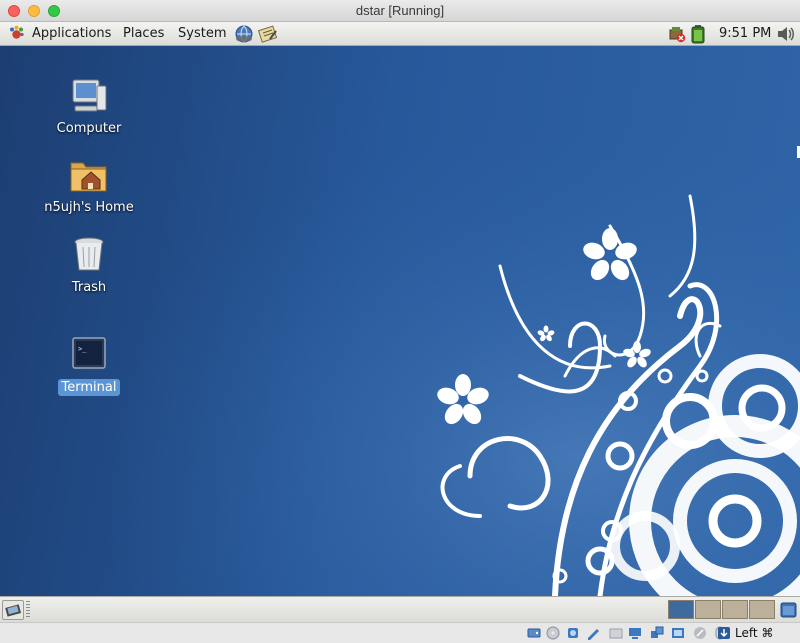 This screenshot has height=643, width=800. What do you see at coordinates (89, 353) in the screenshot?
I see `terminal-icon: >_` at bounding box center [89, 353].